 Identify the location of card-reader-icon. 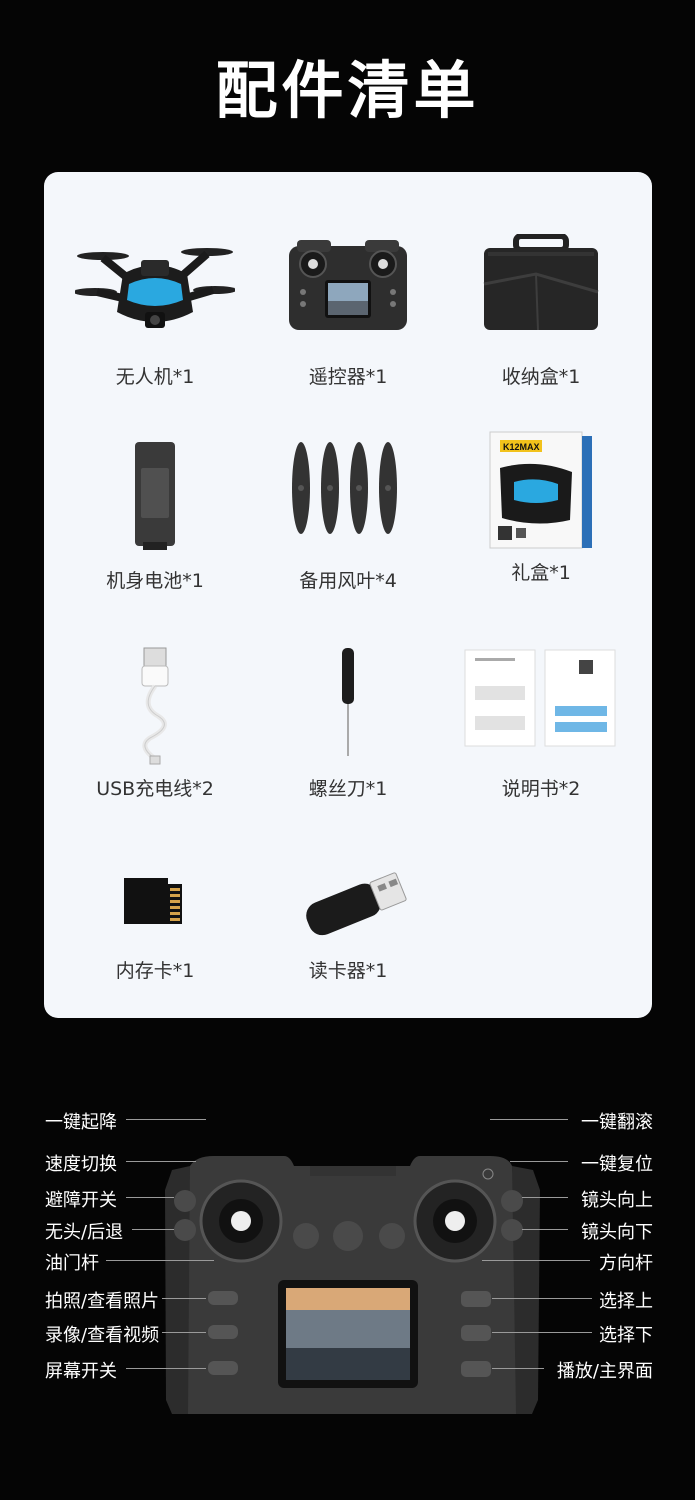
(356, 904).